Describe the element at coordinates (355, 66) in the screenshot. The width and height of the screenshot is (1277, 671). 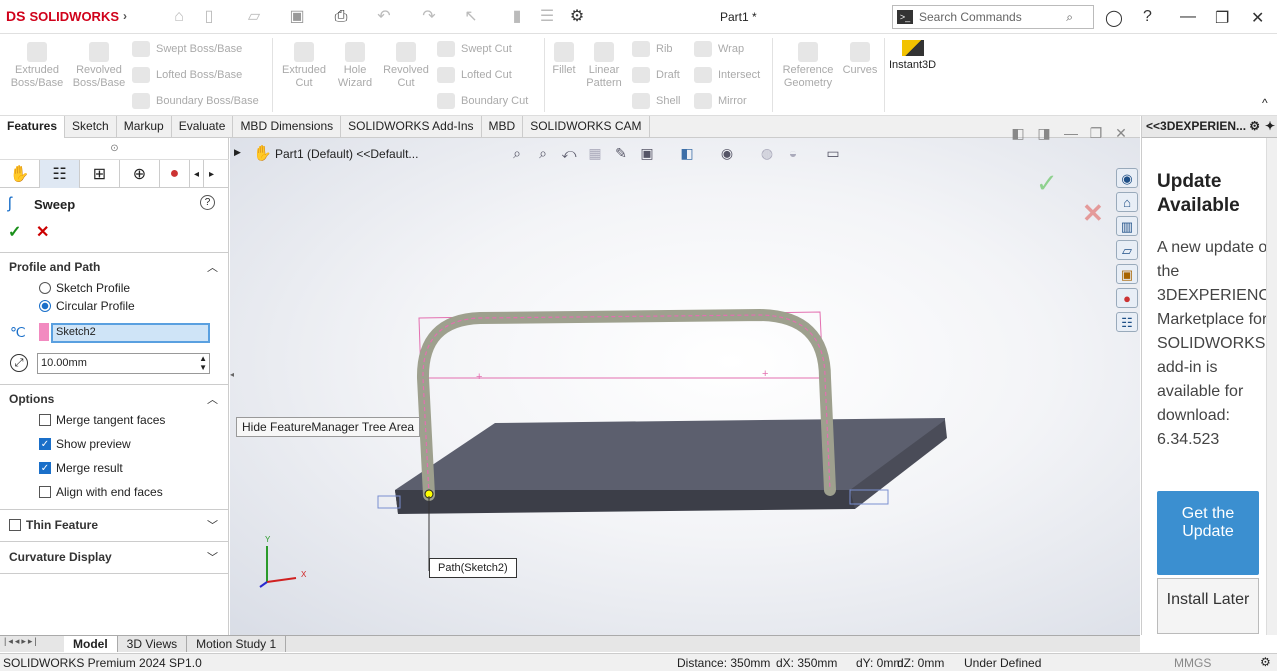
I see `hole-wizard-button: Hole Wizard` at that location.